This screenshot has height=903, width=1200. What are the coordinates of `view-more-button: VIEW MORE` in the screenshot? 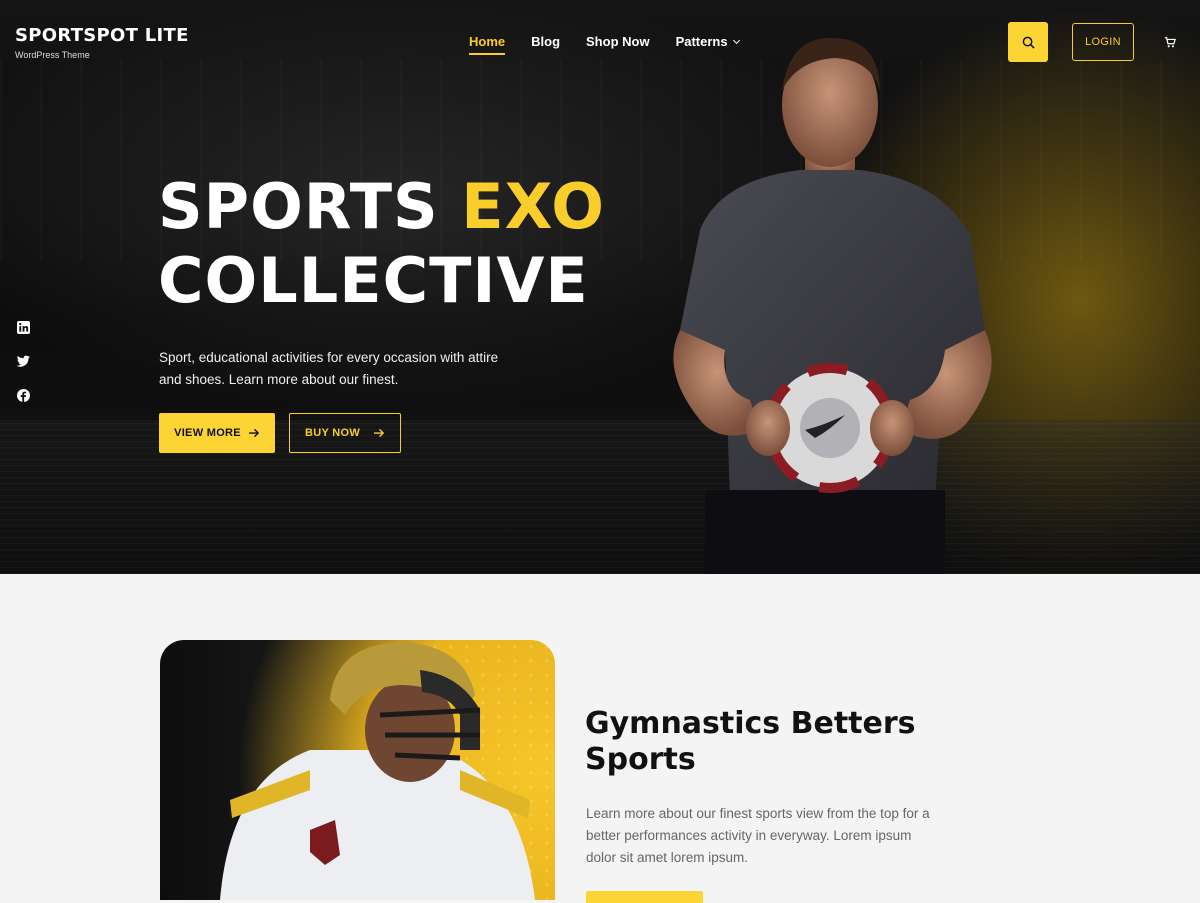 It's located at (217, 433).